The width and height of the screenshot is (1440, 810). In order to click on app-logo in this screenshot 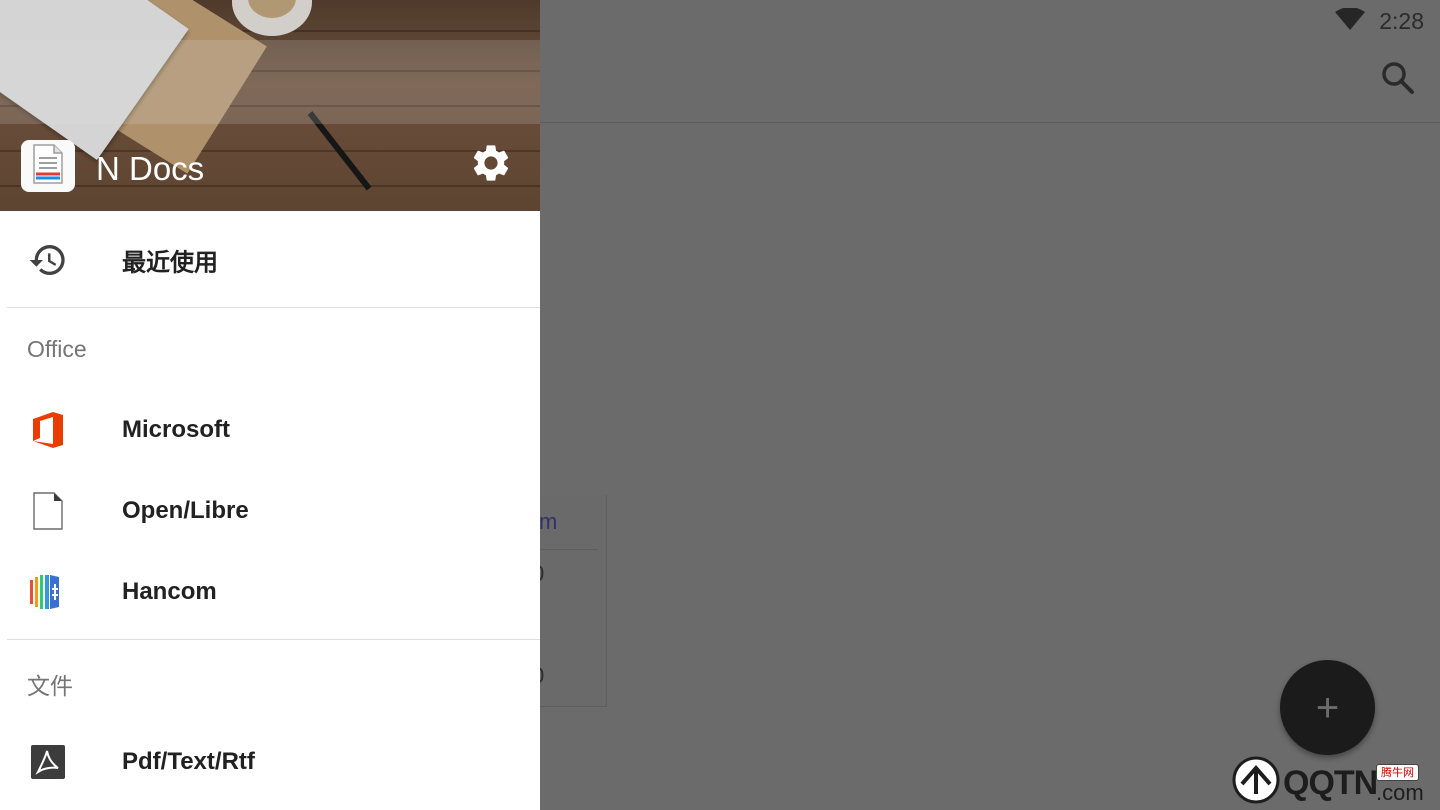, I will do `click(48, 166)`.